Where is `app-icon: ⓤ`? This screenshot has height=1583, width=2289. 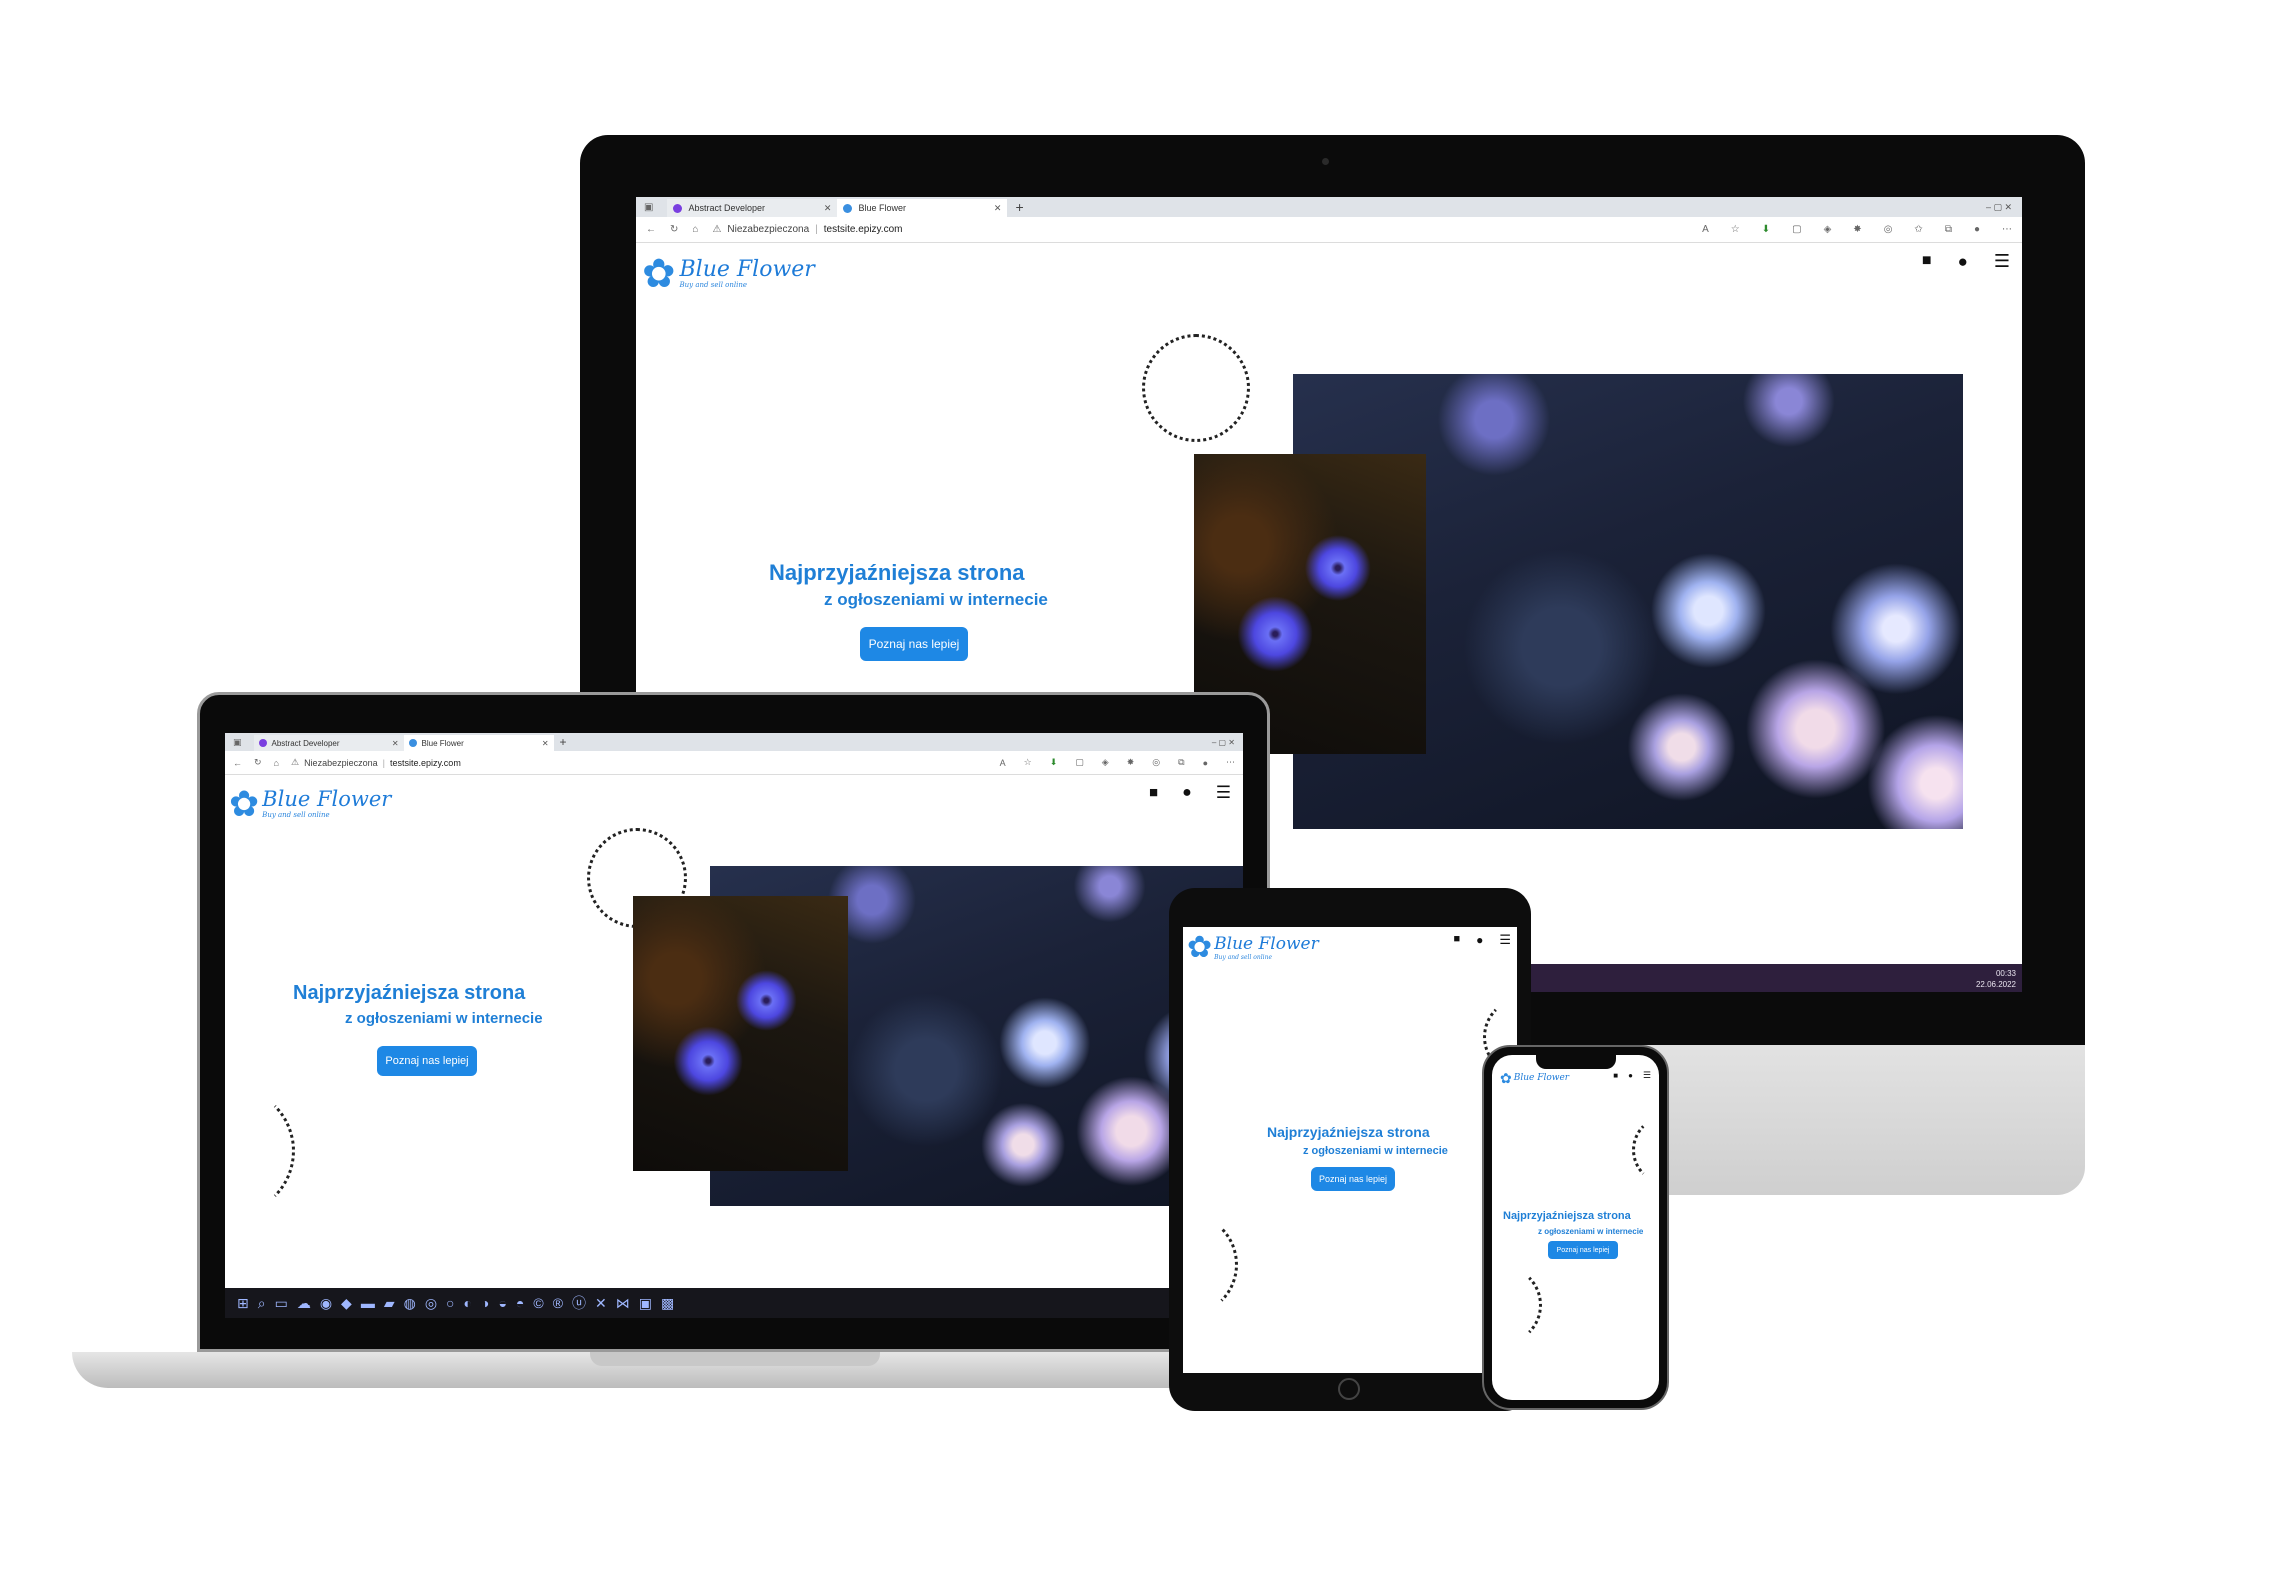
app-icon: ⓤ is located at coordinates (579, 1303).